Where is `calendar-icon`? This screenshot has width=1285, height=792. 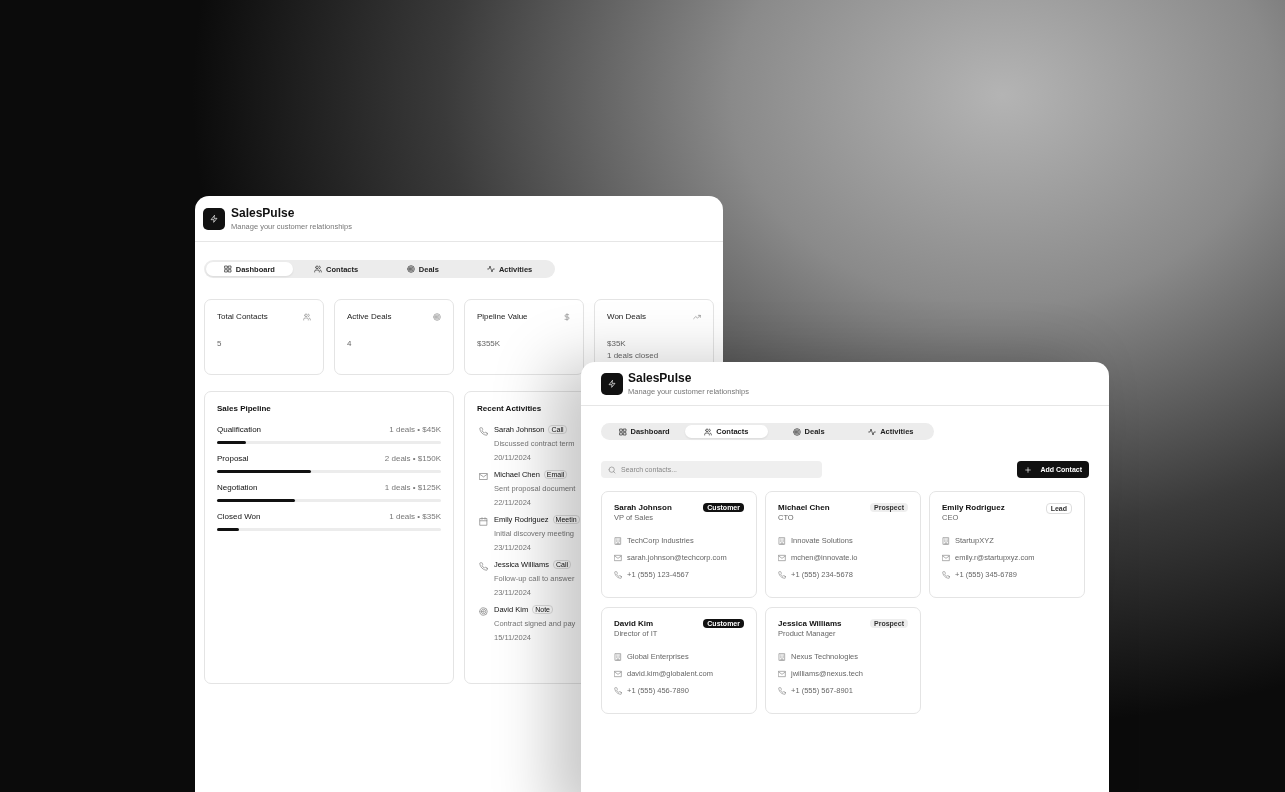 calendar-icon is located at coordinates (483, 521).